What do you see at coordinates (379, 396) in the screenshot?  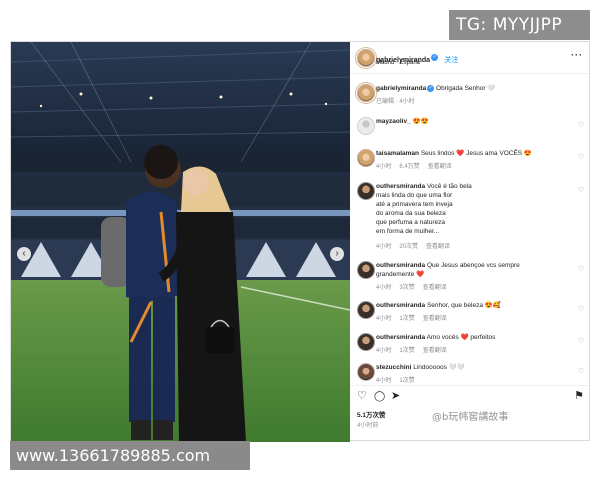 I see `comment-icon: ◯` at bounding box center [379, 396].